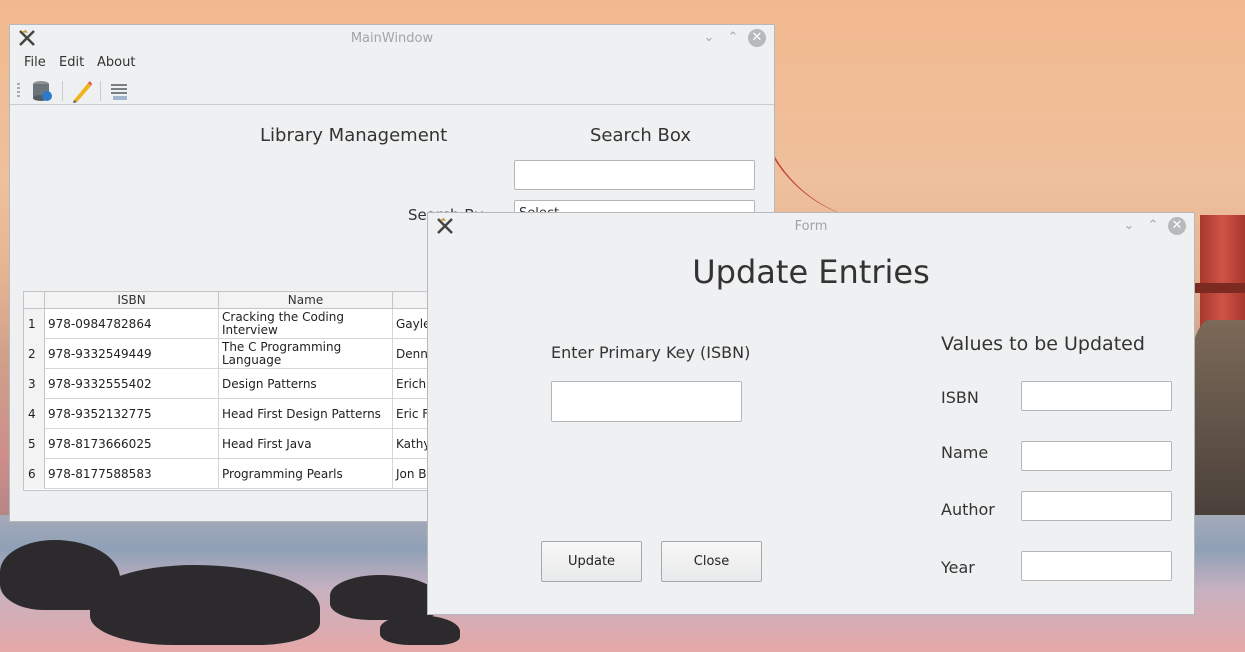 Image resolution: width=1245 pixels, height=652 pixels. What do you see at coordinates (132, 324) in the screenshot?
I see `isbn-cell: 978-0984782864` at bounding box center [132, 324].